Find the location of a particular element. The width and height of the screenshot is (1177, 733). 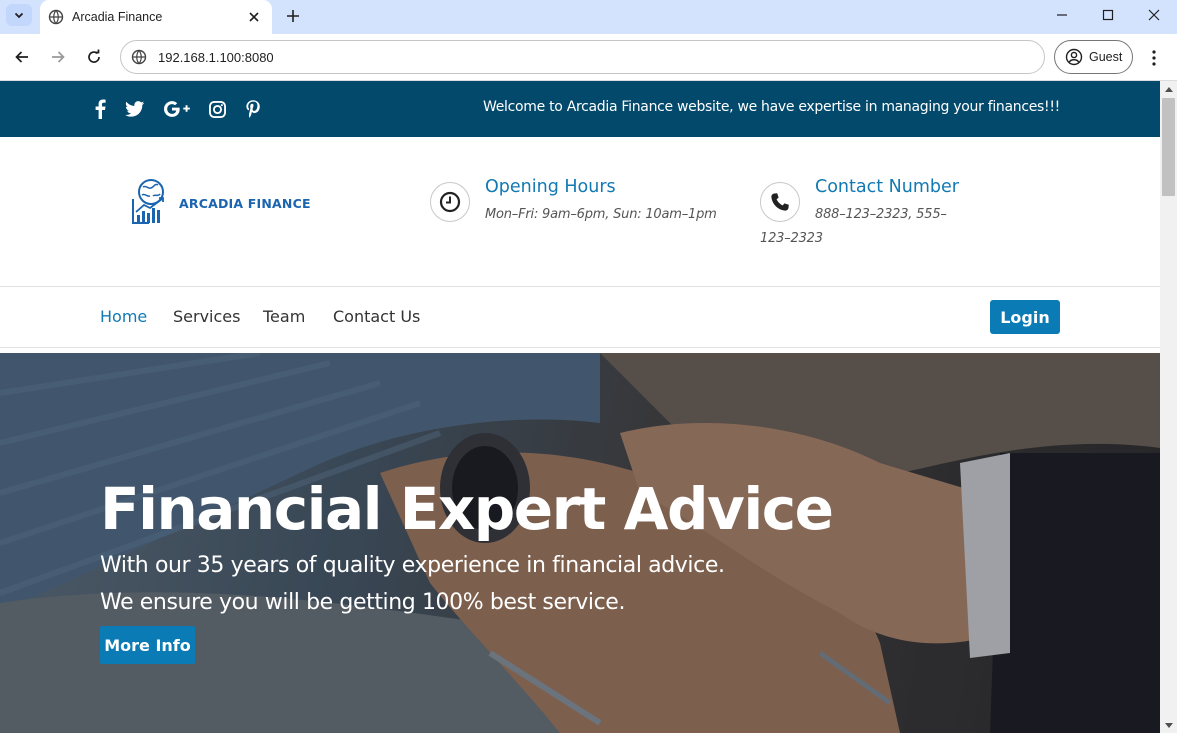

site-info-icon is located at coordinates (140, 57).